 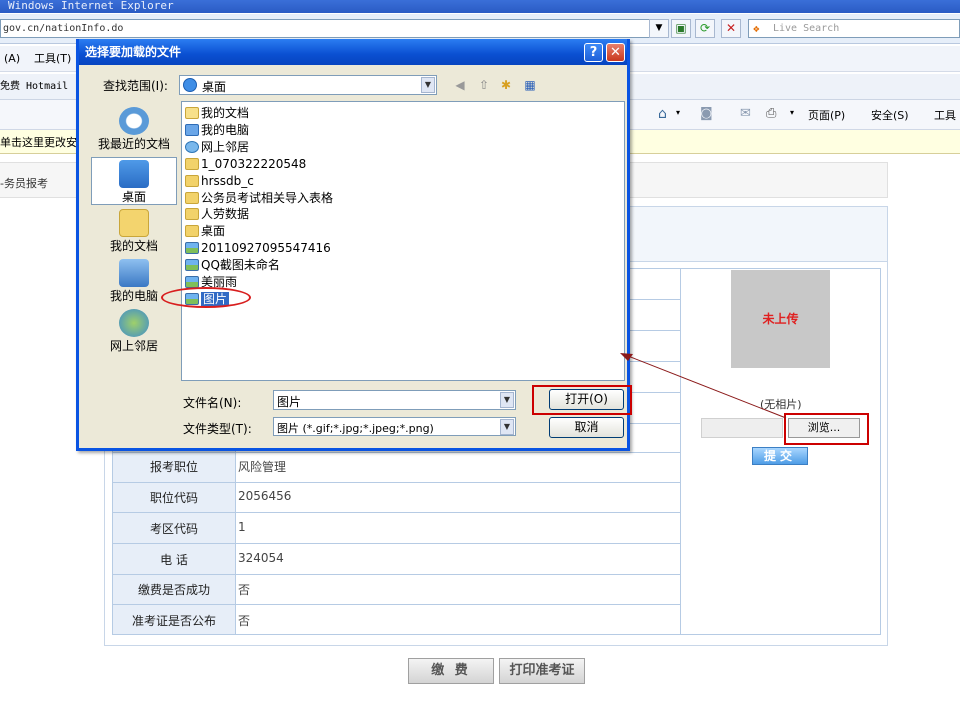 What do you see at coordinates (681, 28) in the screenshot?
I see `compatibility-icon: ▣` at bounding box center [681, 28].